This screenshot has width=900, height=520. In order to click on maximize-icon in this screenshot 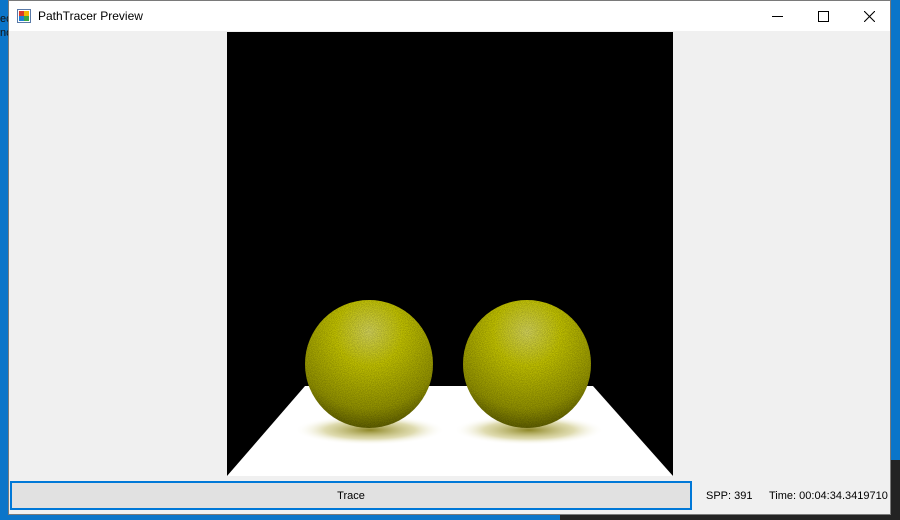, I will do `click(823, 16)`.